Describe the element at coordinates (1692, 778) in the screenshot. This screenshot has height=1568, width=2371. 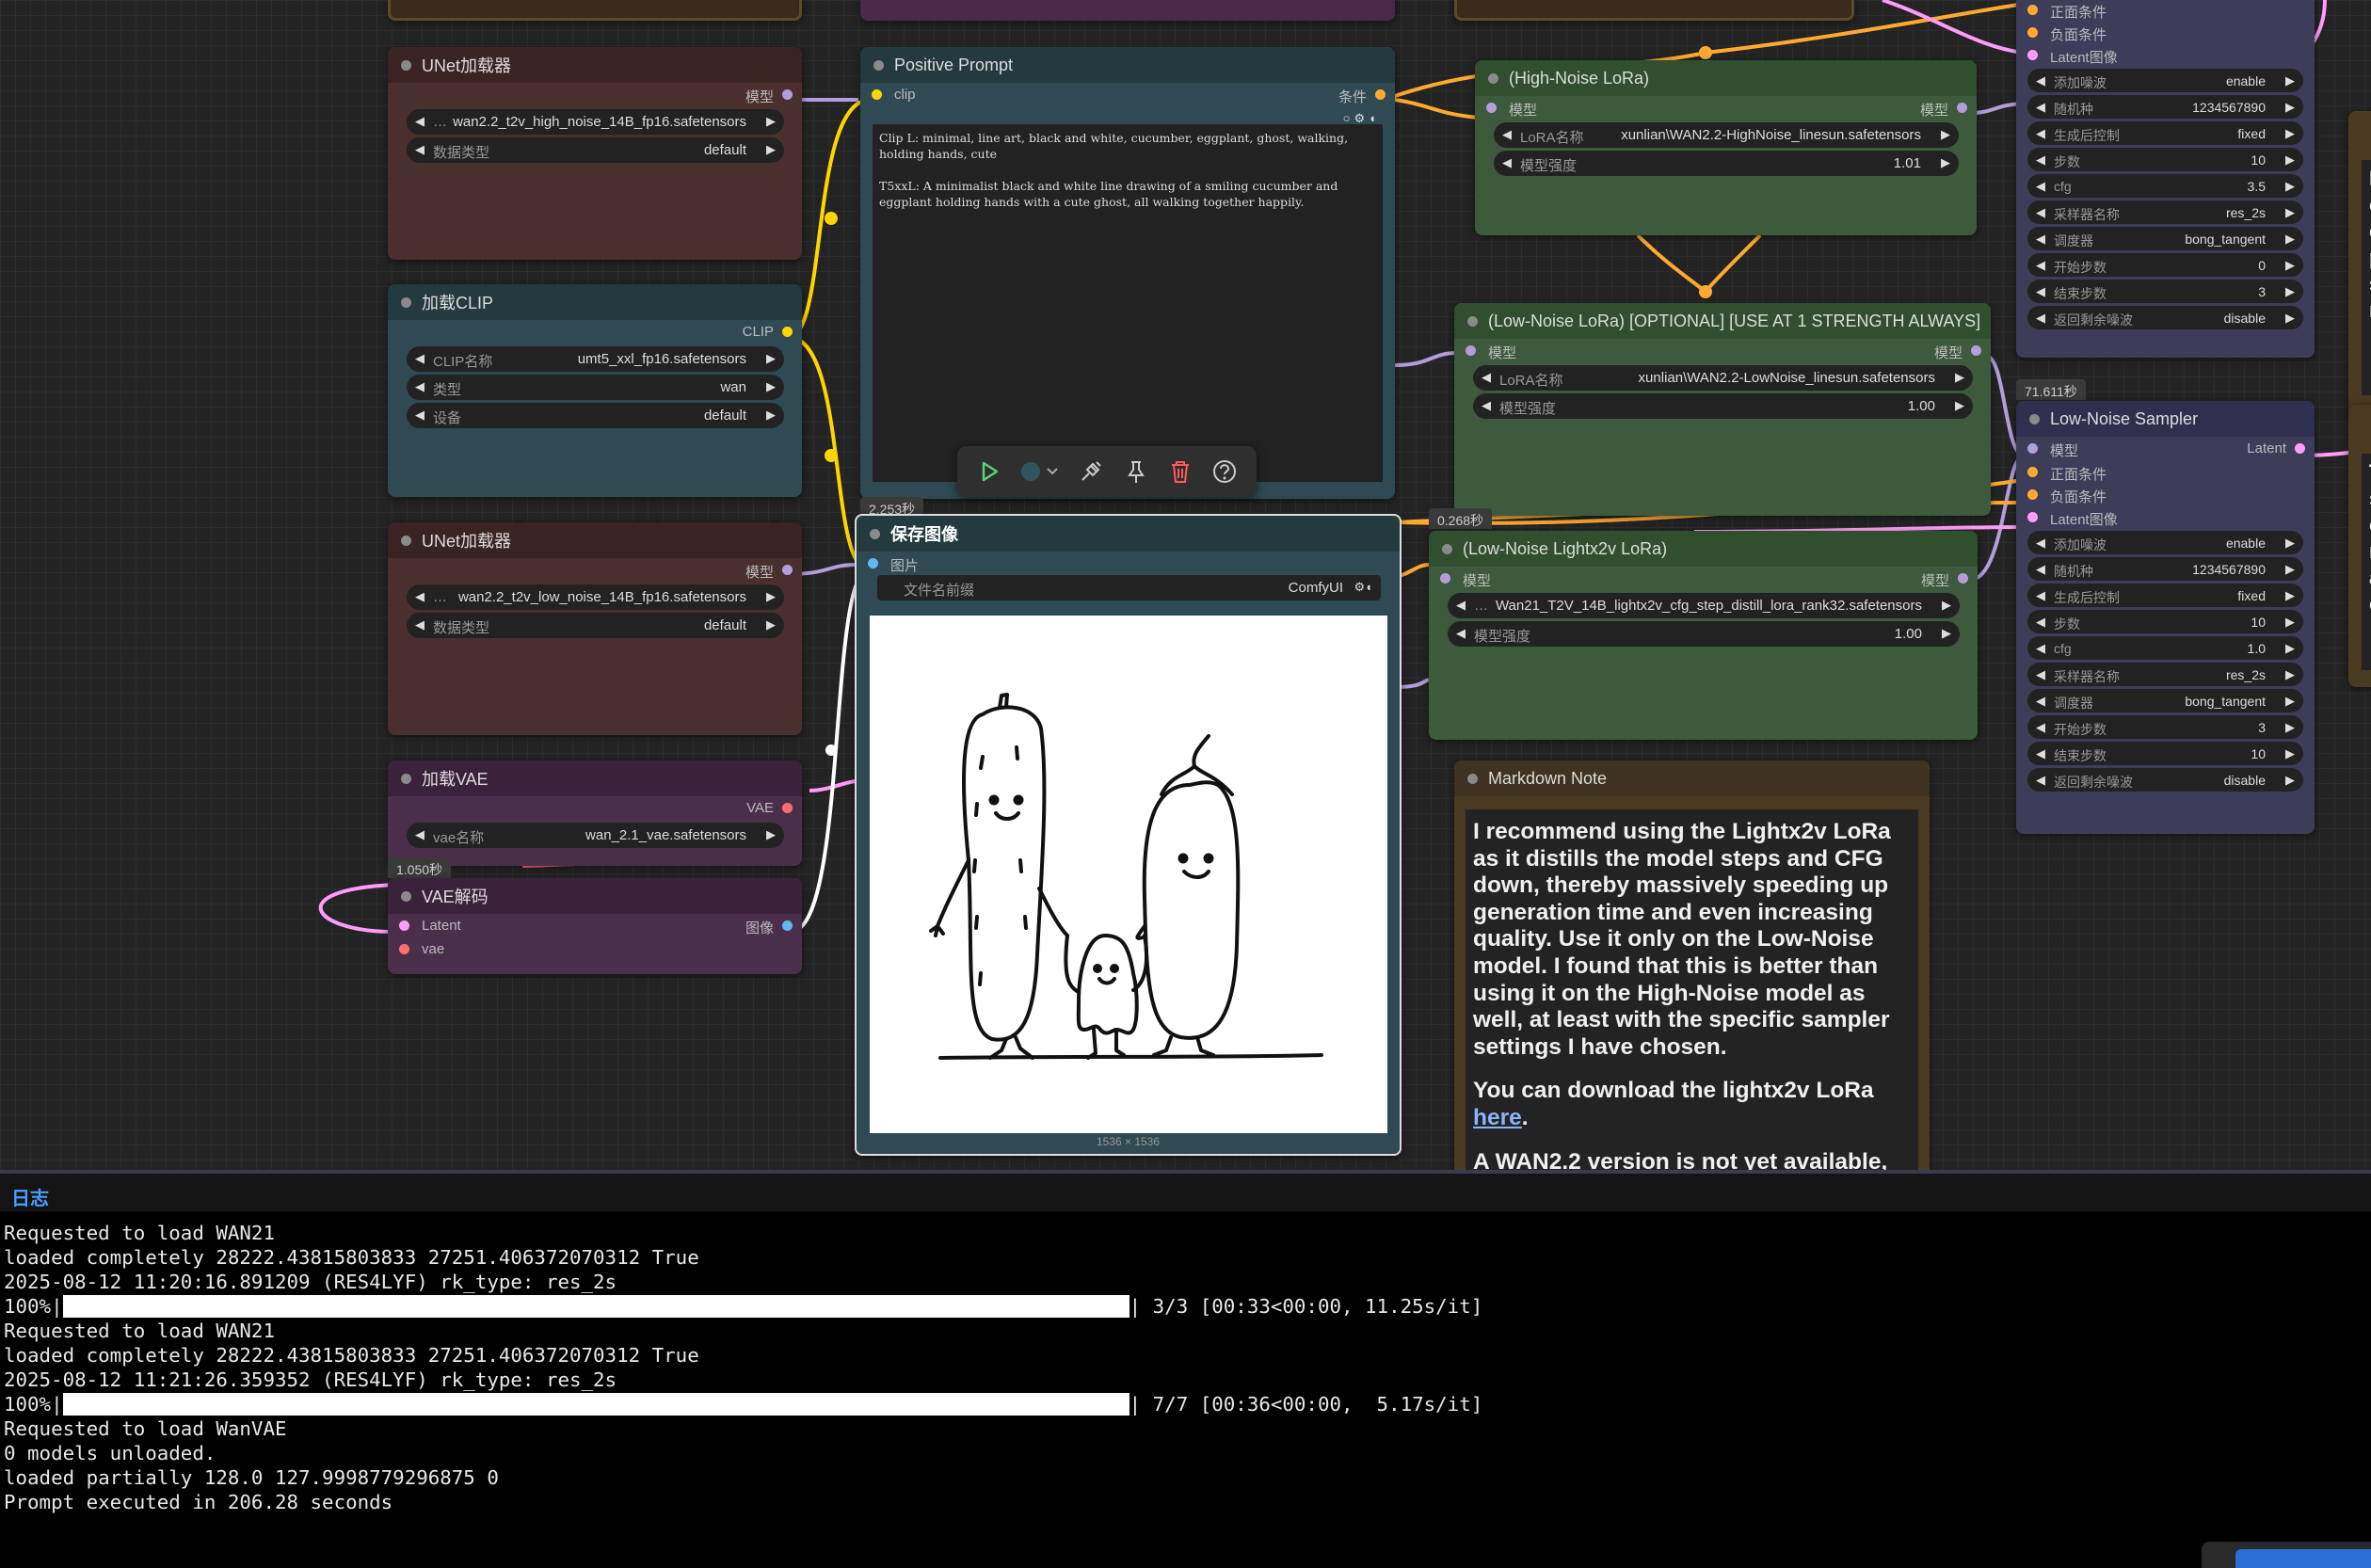
I see `node-title: Markdown Note` at that location.